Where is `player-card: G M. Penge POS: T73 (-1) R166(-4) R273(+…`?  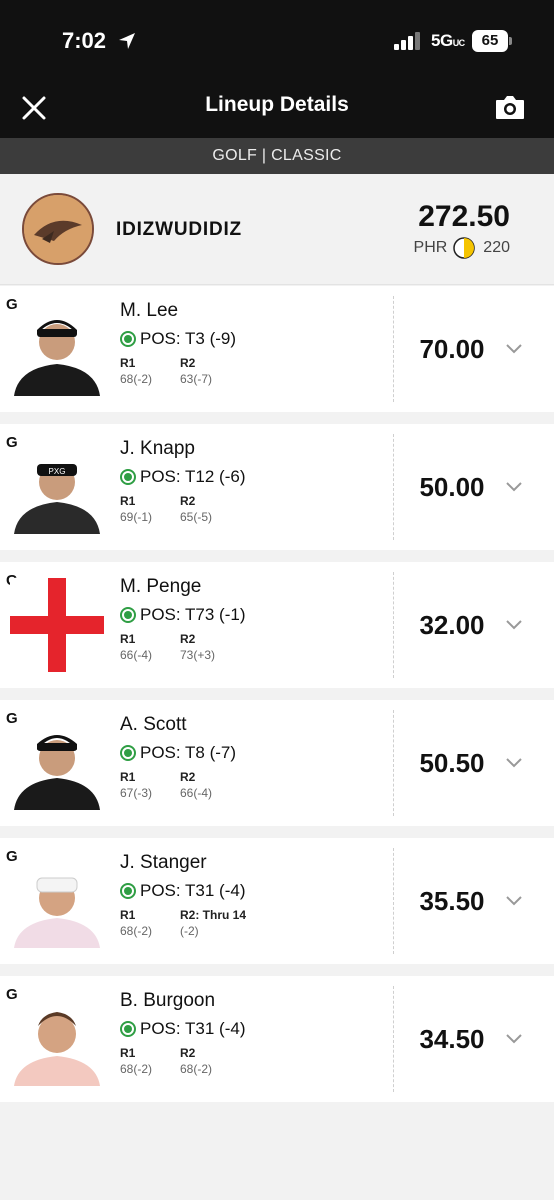
player-card: G M. Penge POS: T73 (-1) R166(-4) R273(+… is located at coordinates (277, 625).